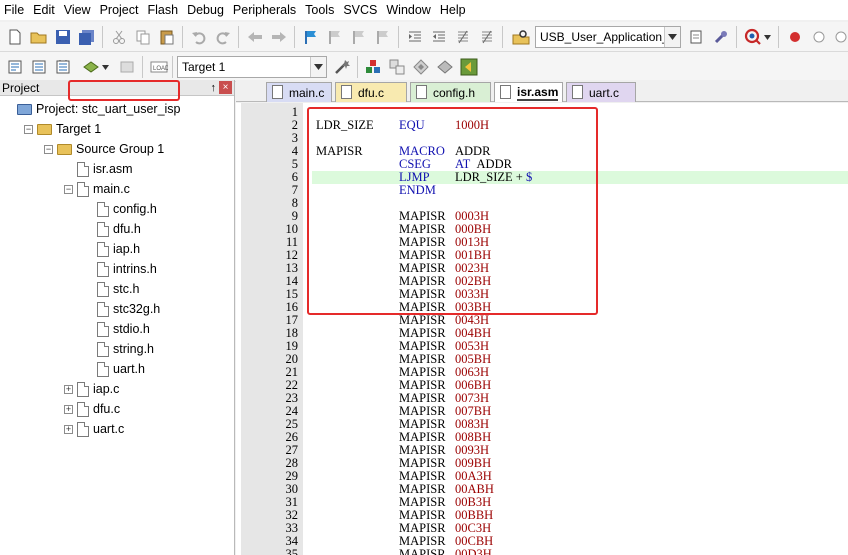 This screenshot has width=848, height=555. What do you see at coordinates (225, 87) in the screenshot?
I see `close-icon: ×` at bounding box center [225, 87].